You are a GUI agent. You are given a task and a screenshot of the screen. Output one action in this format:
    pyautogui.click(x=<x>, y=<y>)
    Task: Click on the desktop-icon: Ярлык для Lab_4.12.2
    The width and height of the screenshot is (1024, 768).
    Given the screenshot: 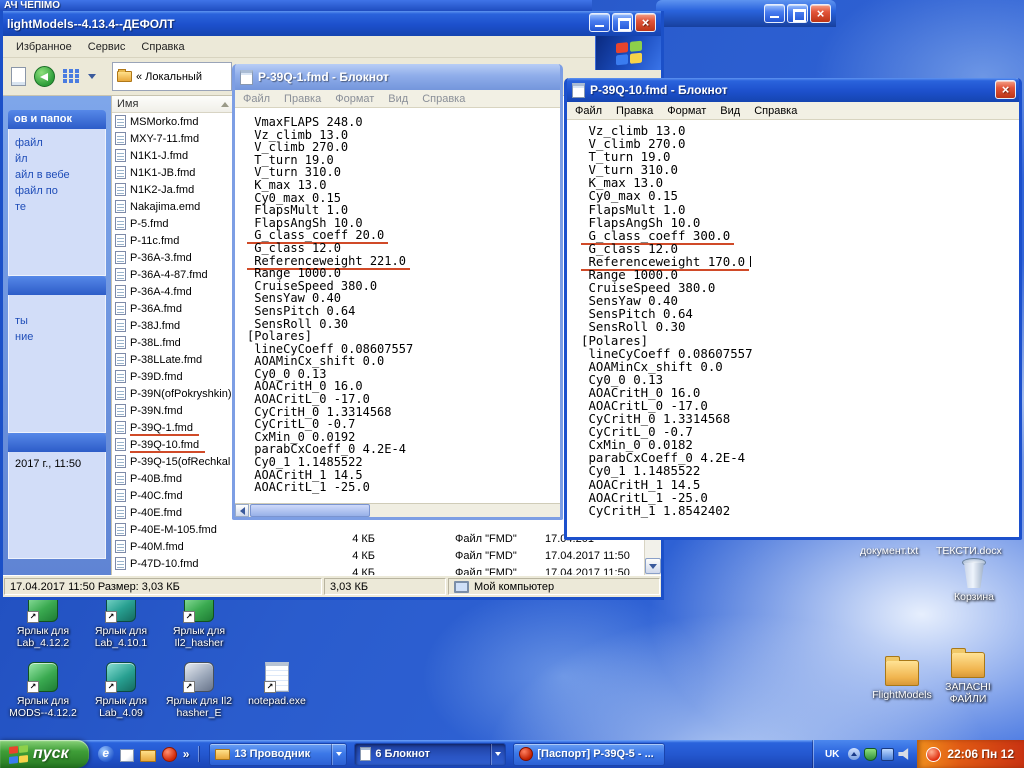 What is the action you would take?
    pyautogui.click(x=43, y=620)
    